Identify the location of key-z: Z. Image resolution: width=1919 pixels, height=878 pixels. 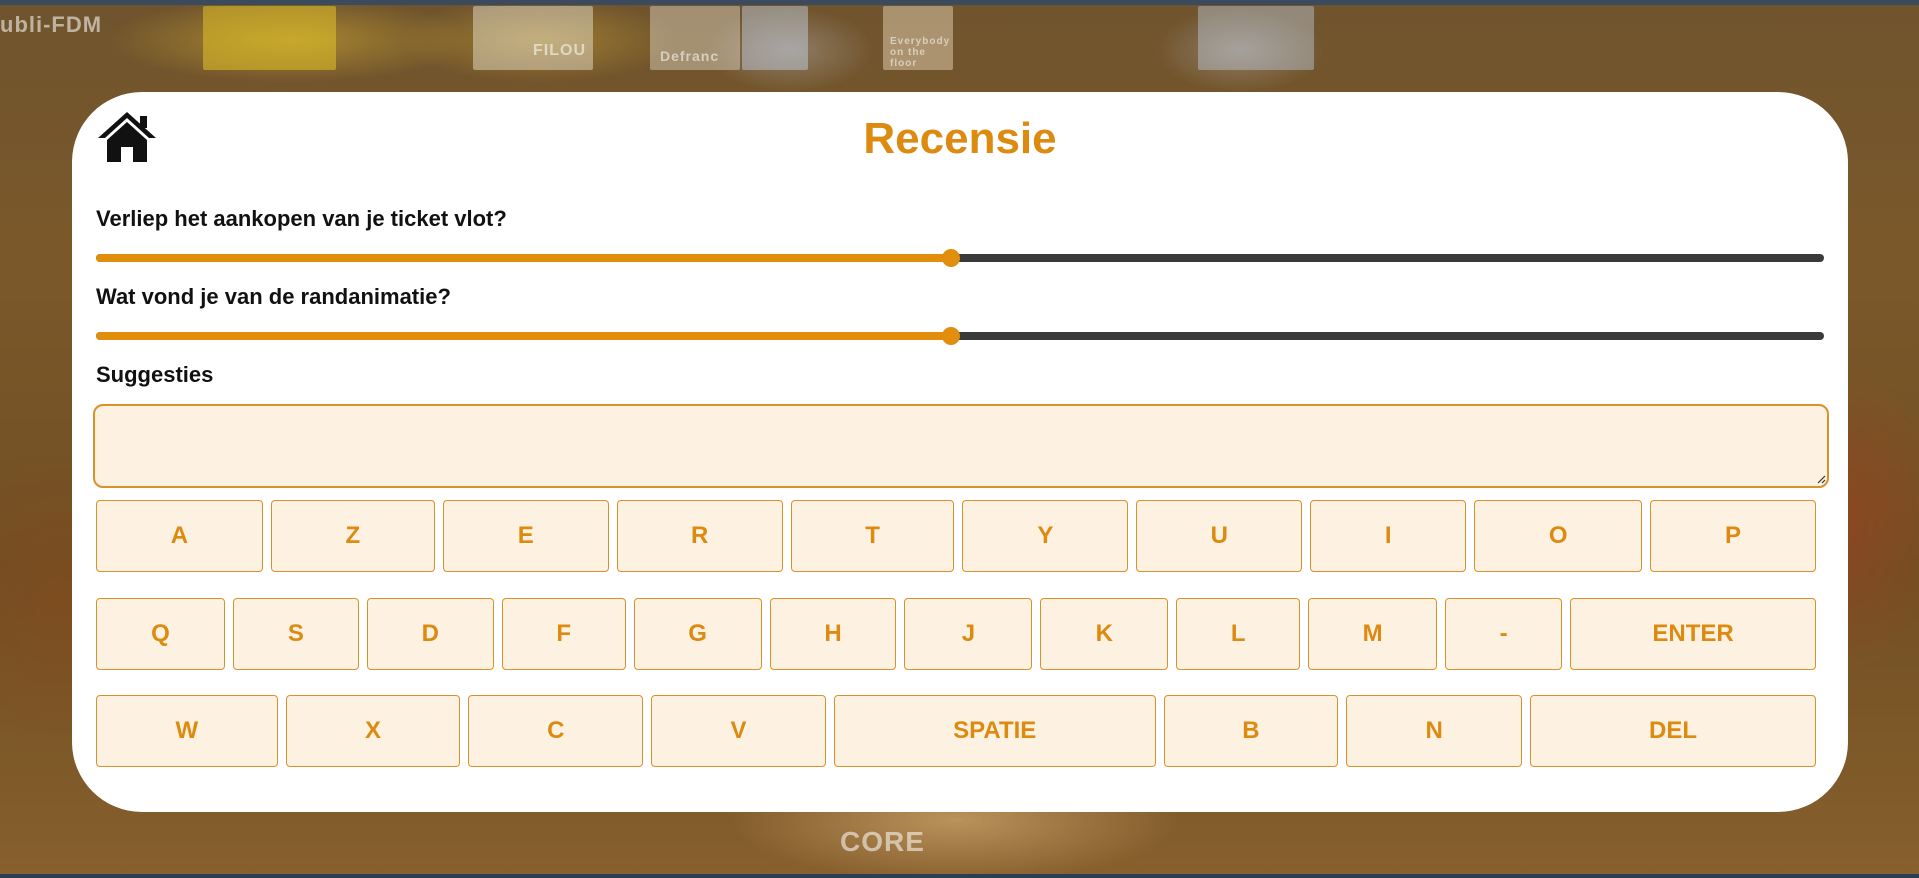
(352, 536).